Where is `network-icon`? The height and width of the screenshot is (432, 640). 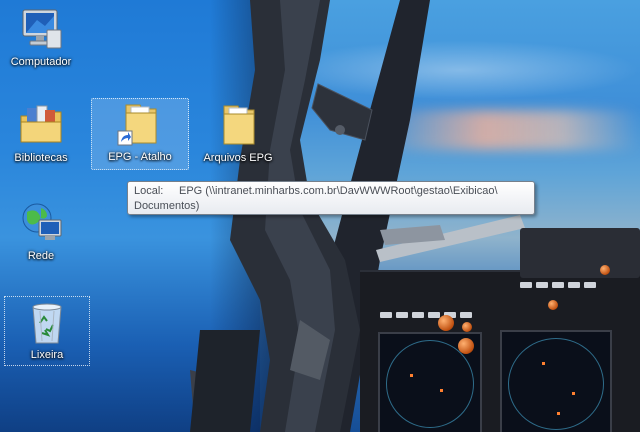
network-icon is located at coordinates (41, 224).